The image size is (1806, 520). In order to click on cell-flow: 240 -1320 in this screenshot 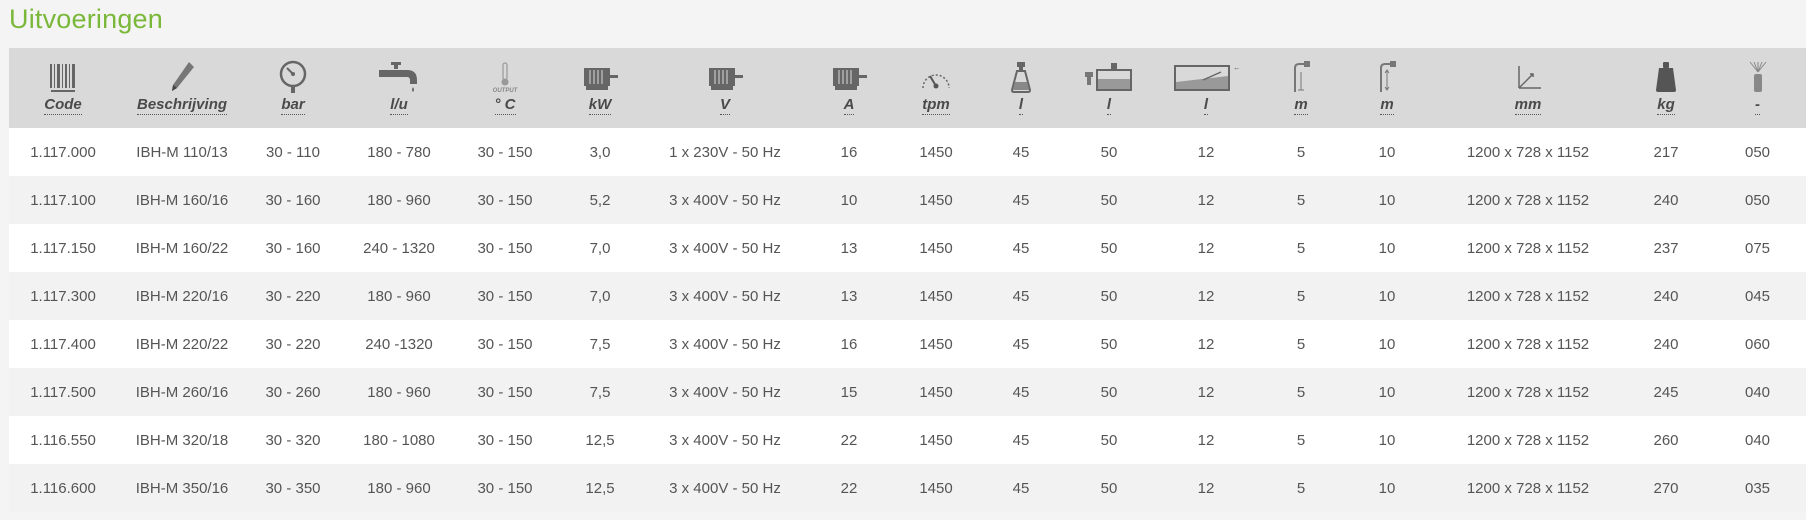, I will do `click(399, 344)`.